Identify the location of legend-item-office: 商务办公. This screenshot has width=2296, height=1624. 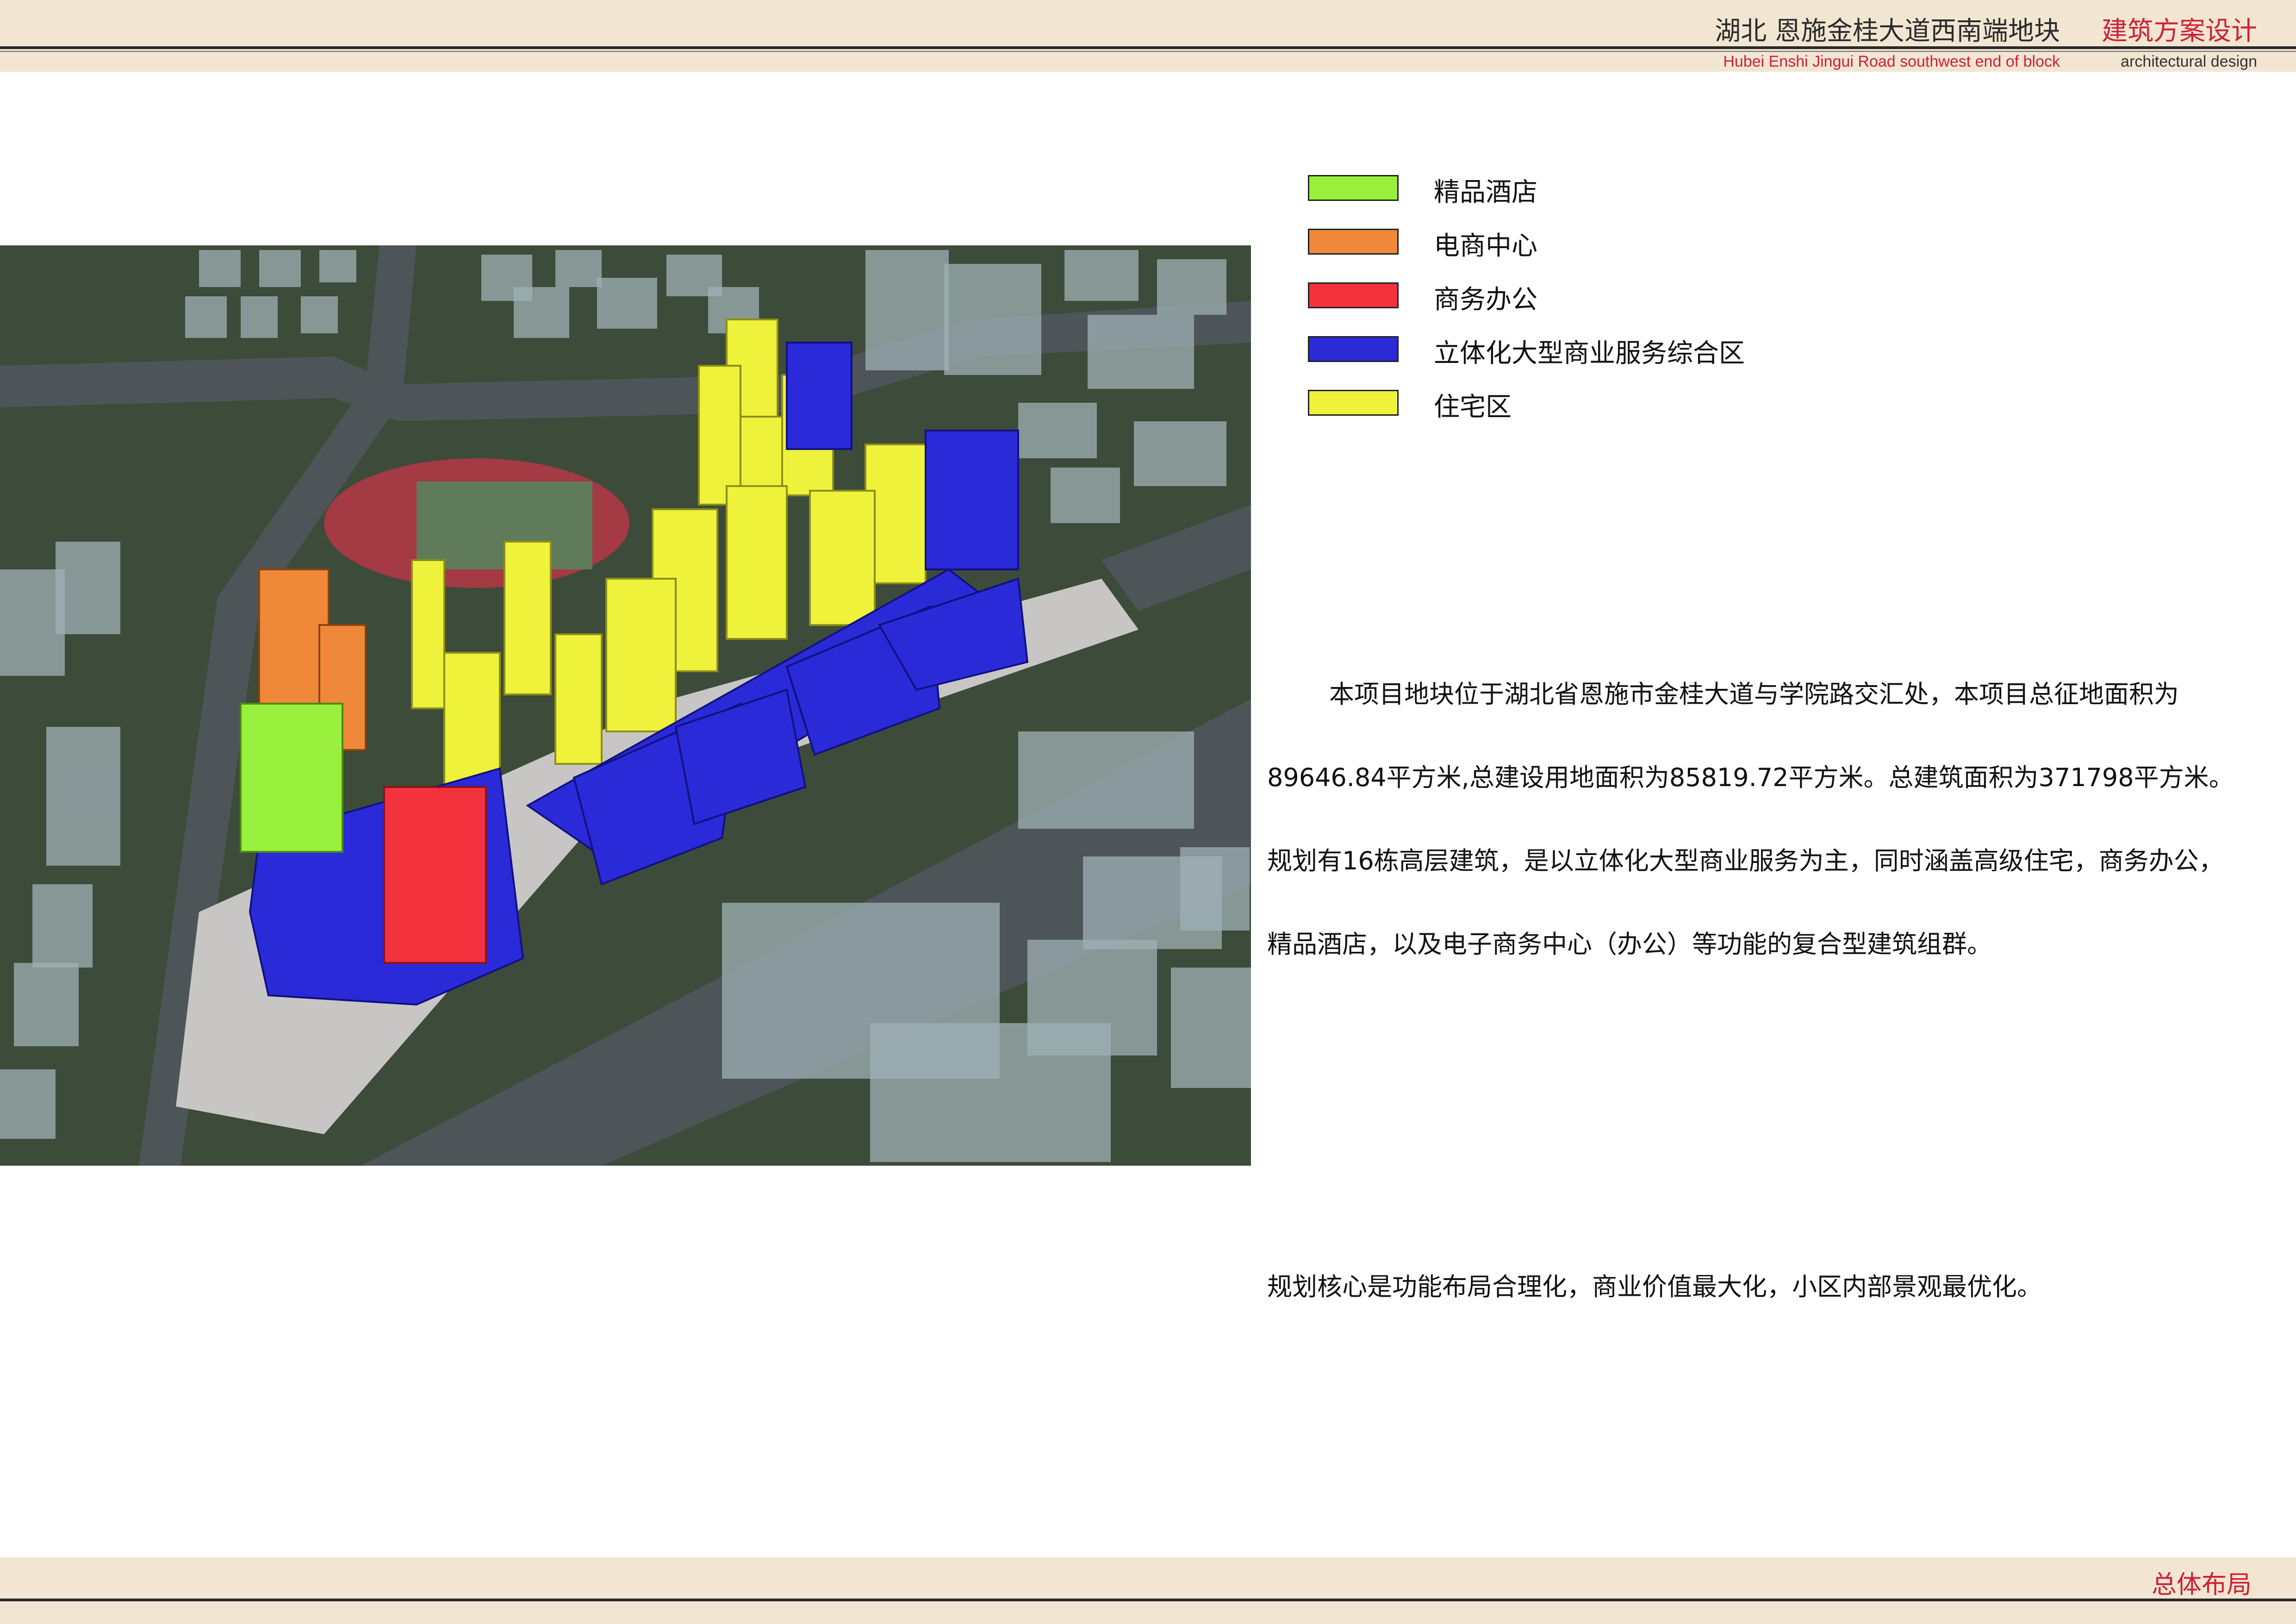
(1585, 301).